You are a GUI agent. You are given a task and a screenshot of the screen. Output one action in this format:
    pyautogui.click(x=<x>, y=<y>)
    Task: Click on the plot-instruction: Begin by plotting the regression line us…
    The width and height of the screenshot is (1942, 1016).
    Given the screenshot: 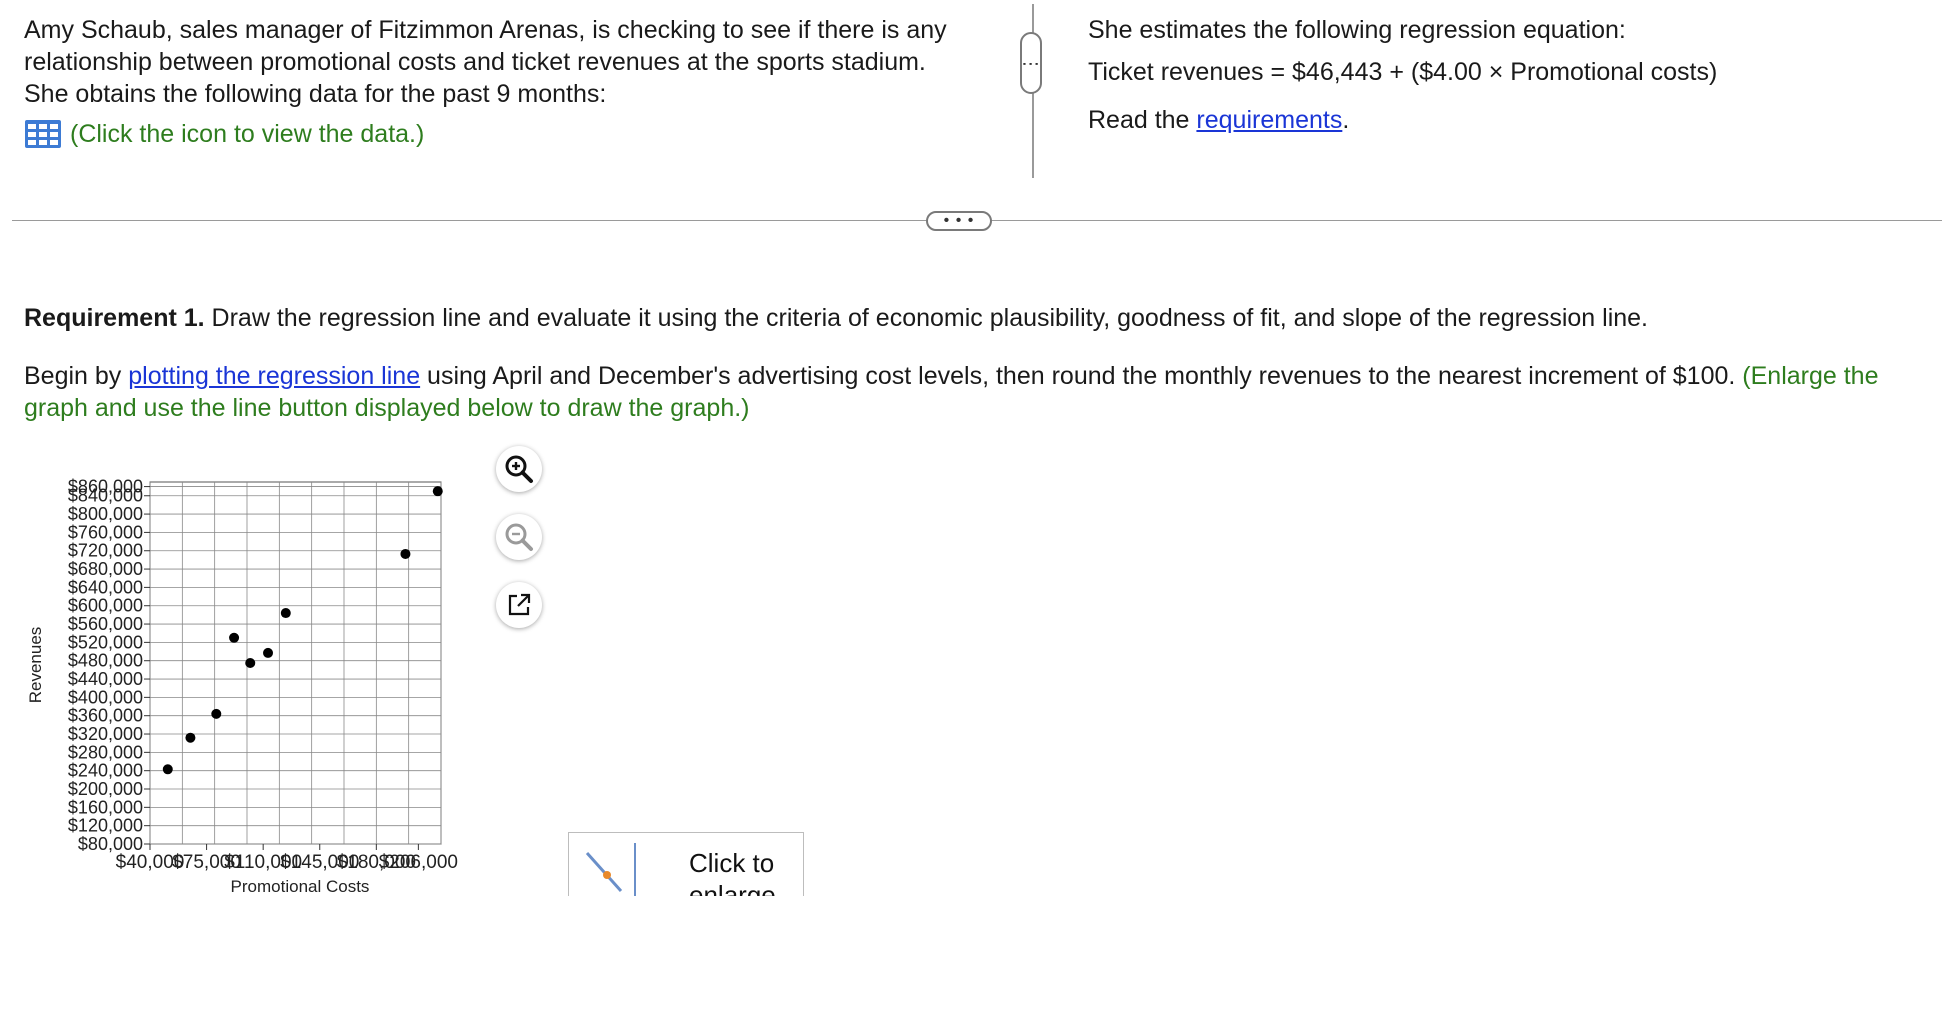 What is the action you would take?
    pyautogui.click(x=974, y=392)
    